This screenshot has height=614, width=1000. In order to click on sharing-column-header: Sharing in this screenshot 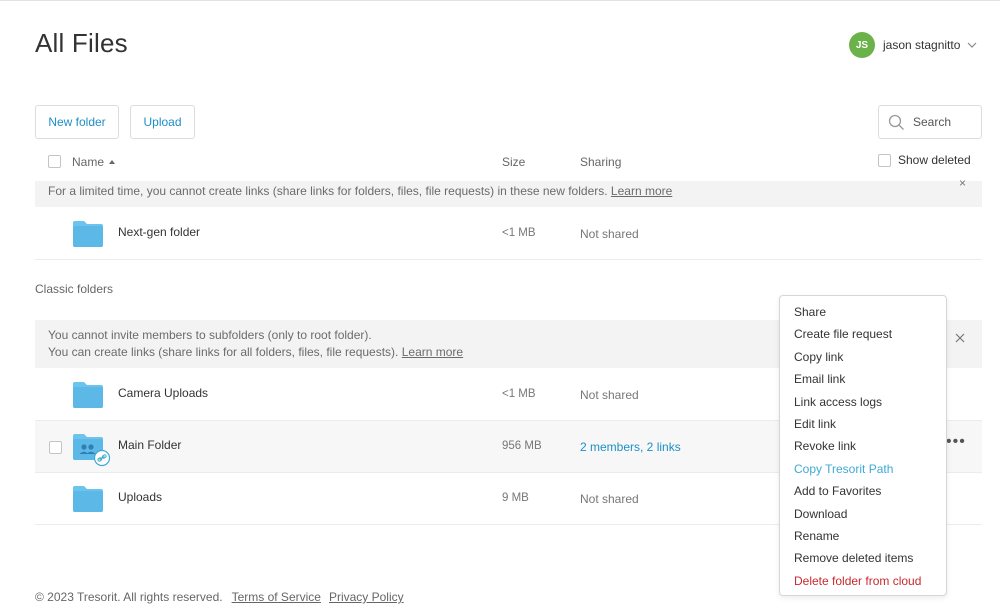, I will do `click(600, 162)`.